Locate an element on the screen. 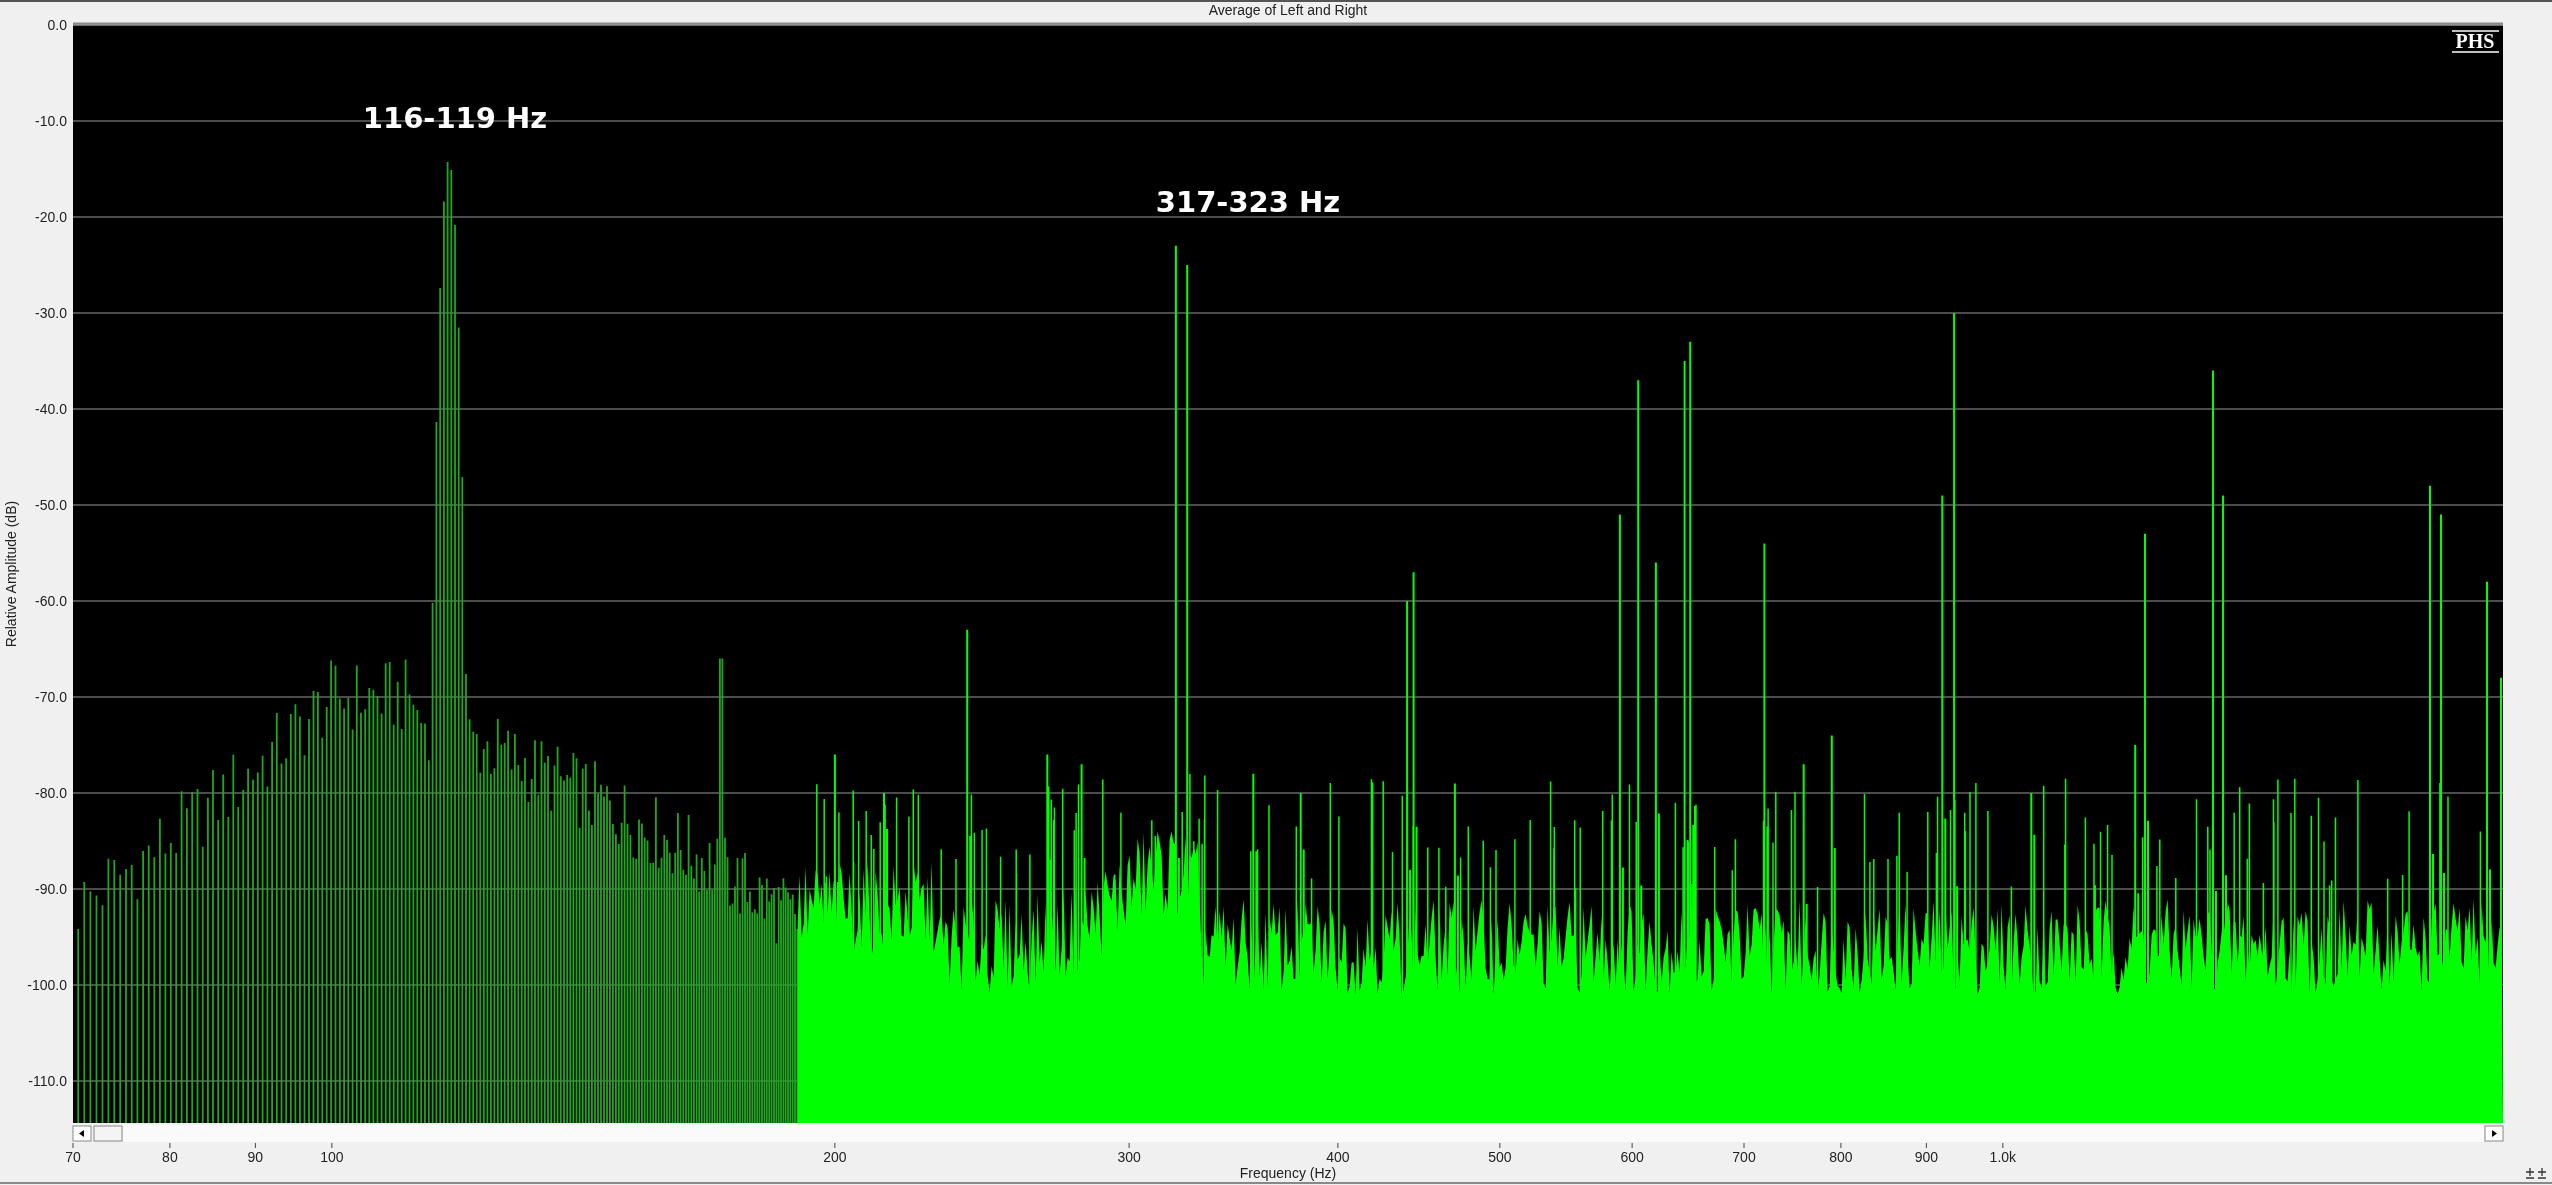 The width and height of the screenshot is (2552, 1185). logo: PHS is located at coordinates (2475, 41).